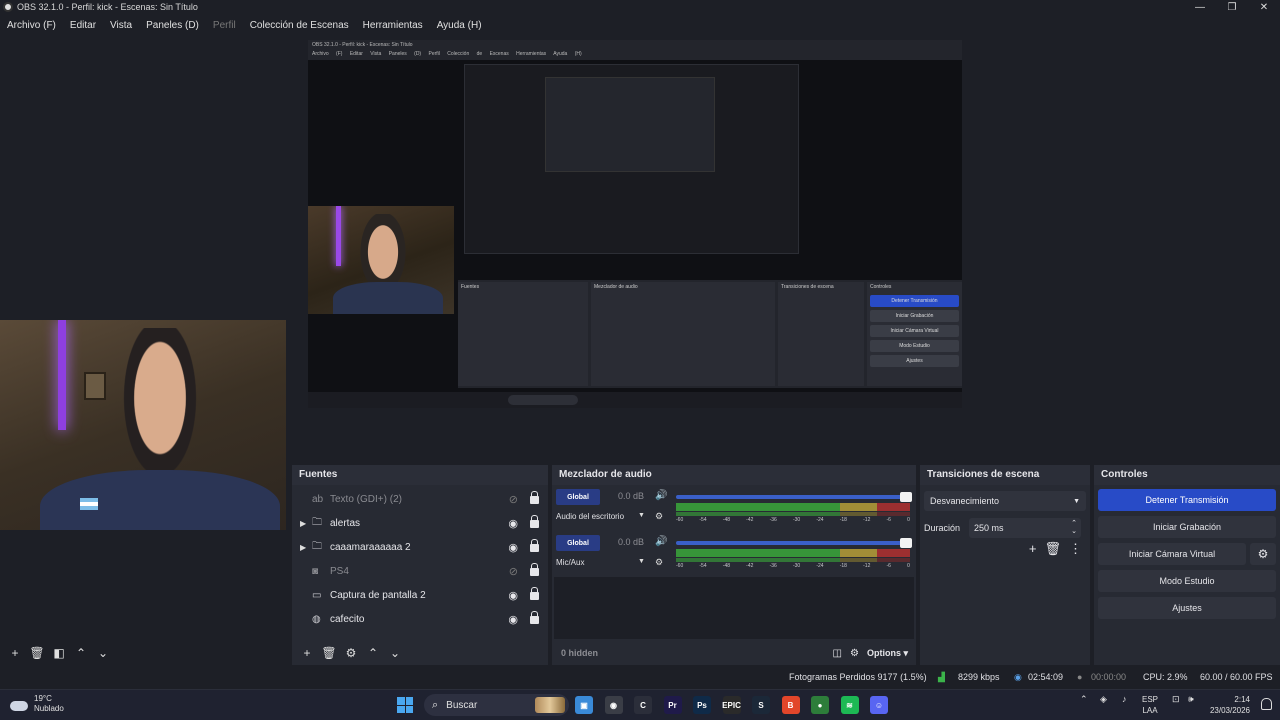 This screenshot has height=720, width=1280. Describe the element at coordinates (1266, 704) in the screenshot. I see `notification-bell-icon` at that location.